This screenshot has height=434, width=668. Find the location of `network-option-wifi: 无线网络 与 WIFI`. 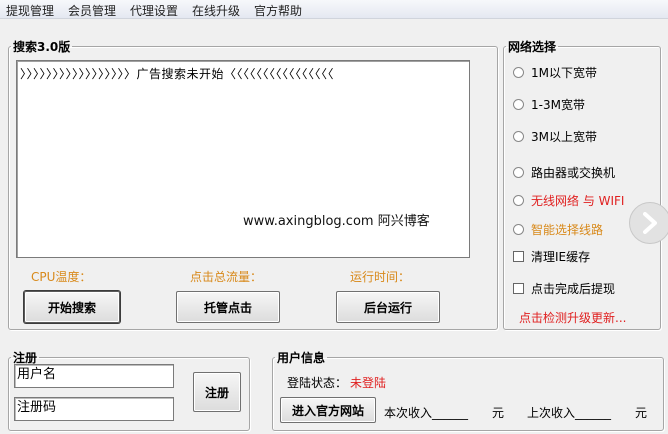

network-option-wifi: 无线网络 与 WIFI is located at coordinates (568, 200).